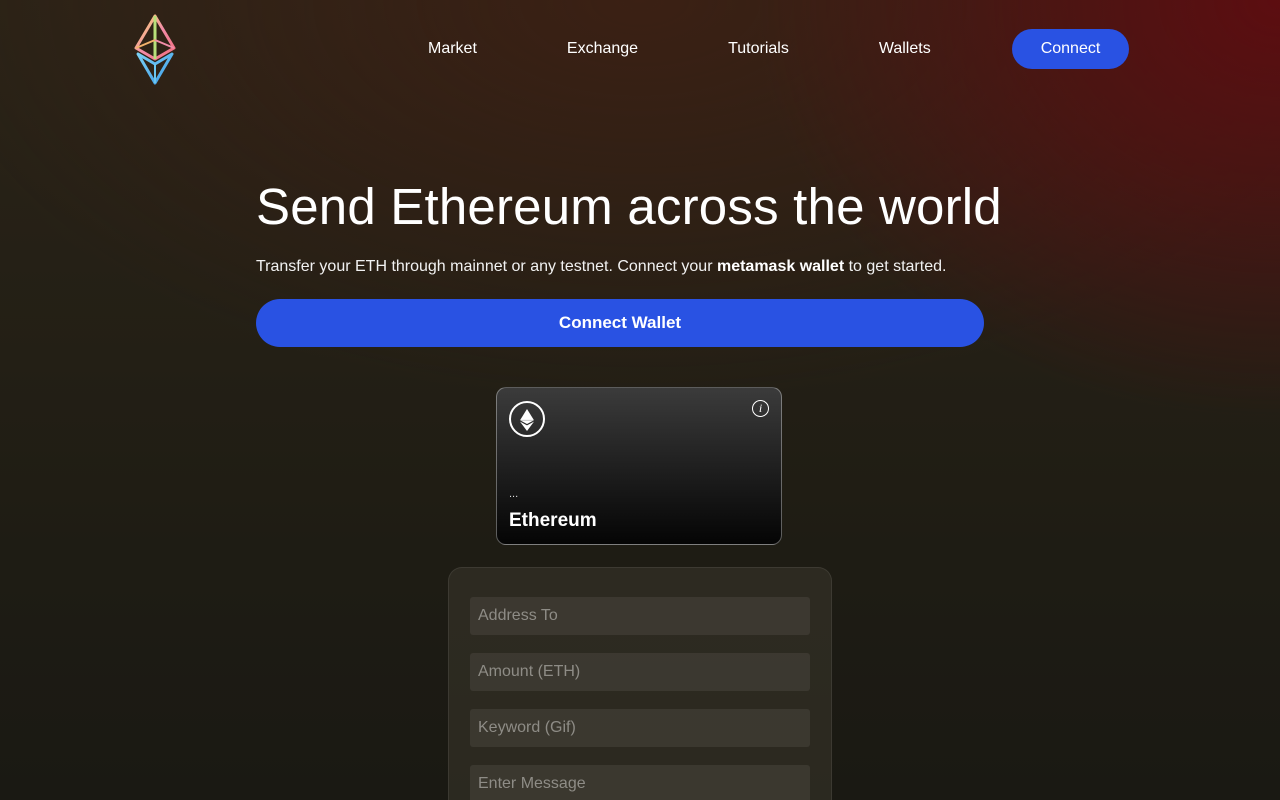 The image size is (1280, 800). I want to click on network-name: Ethereum, so click(553, 520).